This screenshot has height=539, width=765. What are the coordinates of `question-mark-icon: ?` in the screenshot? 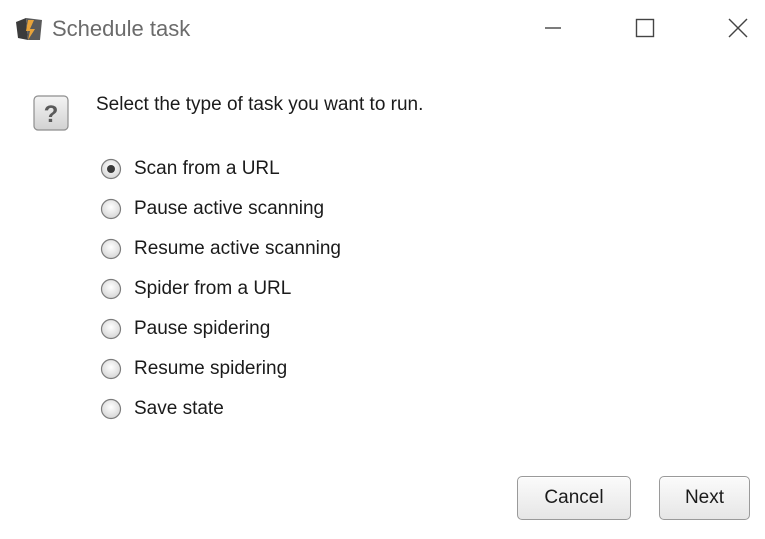 It's located at (51, 113).